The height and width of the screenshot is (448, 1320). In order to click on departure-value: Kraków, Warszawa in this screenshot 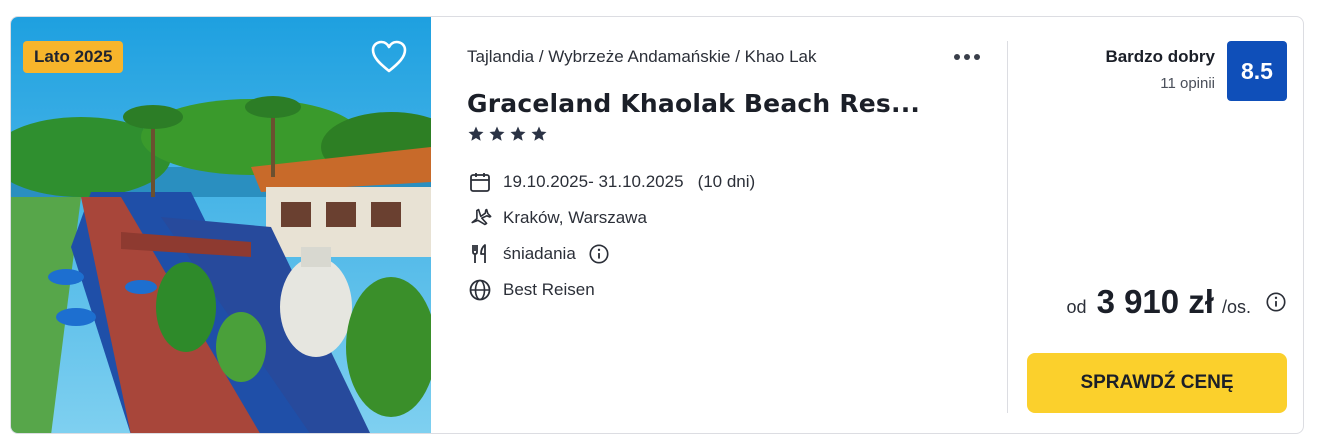, I will do `click(575, 217)`.